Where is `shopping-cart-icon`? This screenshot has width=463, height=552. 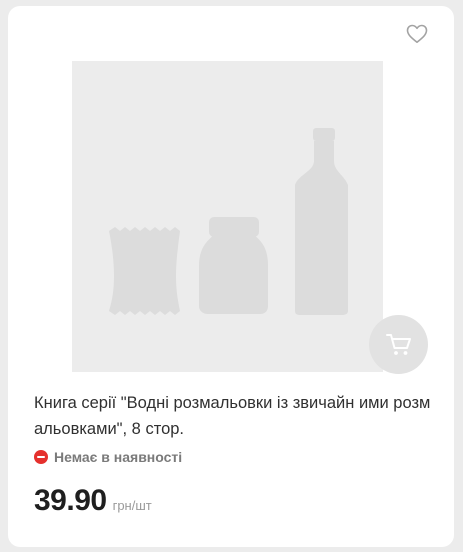 shopping-cart-icon is located at coordinates (398, 344).